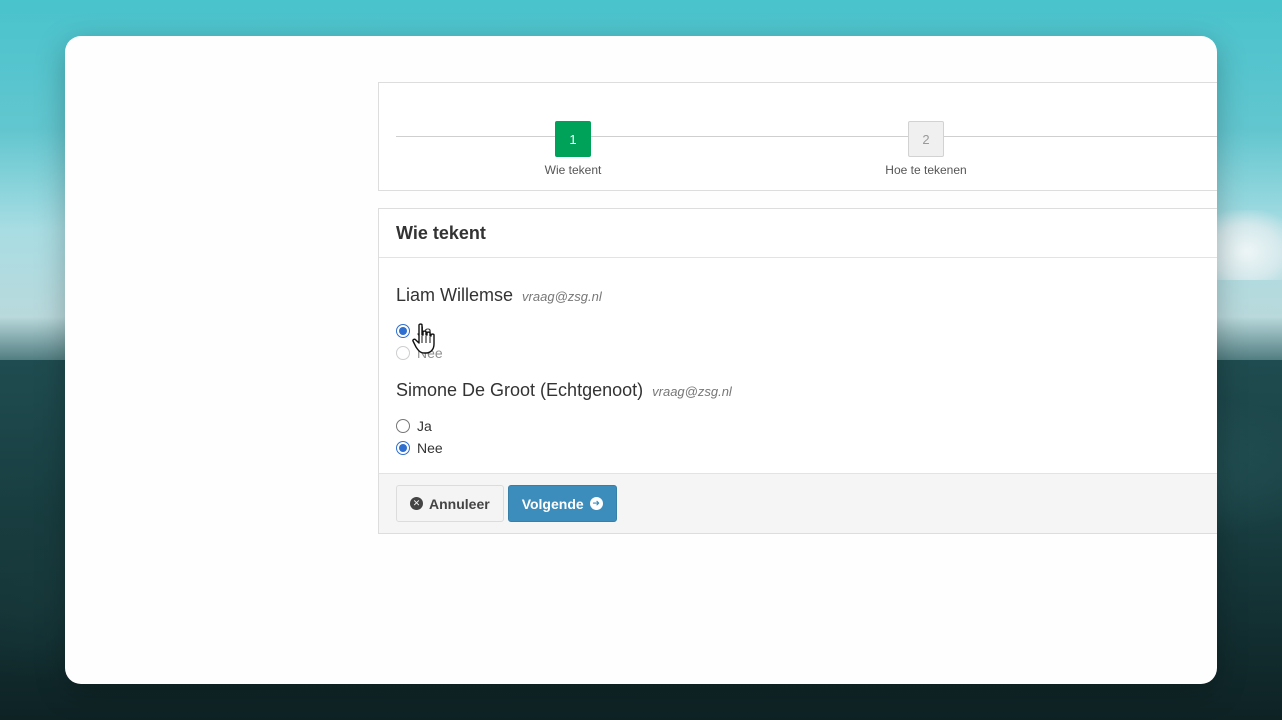  Describe the element at coordinates (459, 503) in the screenshot. I see `cancel-button-label: Annuleer` at that location.